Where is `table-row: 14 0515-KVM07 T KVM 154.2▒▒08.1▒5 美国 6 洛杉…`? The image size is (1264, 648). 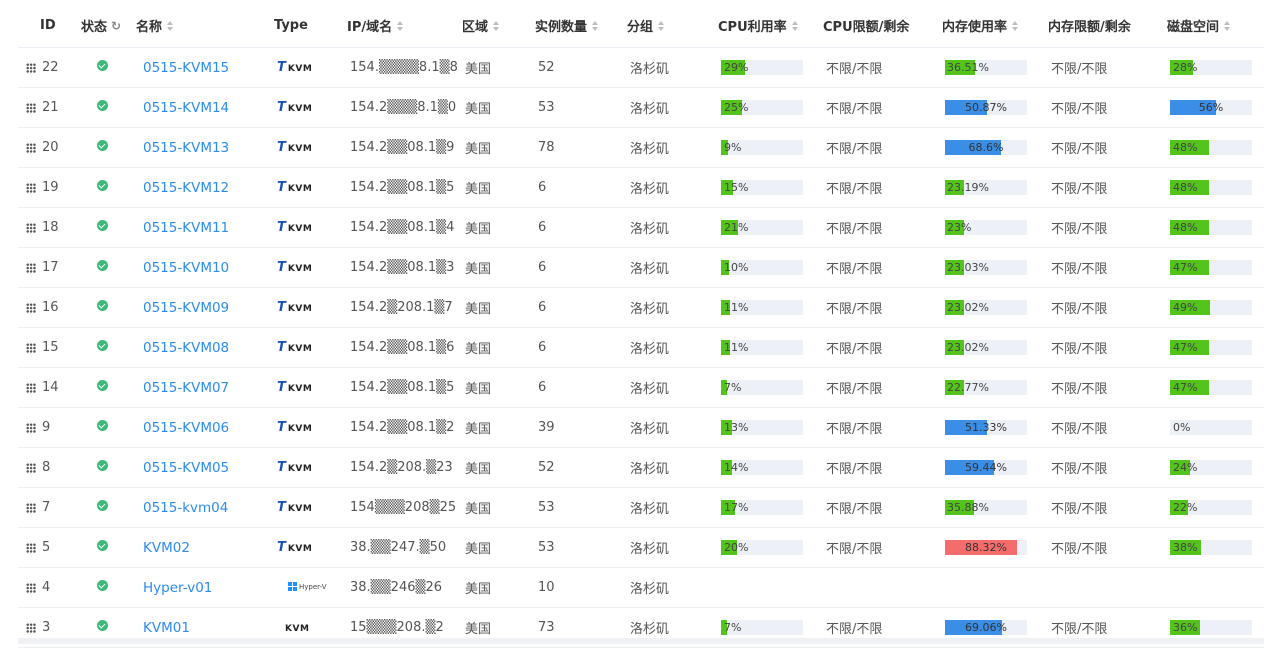
table-row: 14 0515-KVM07 T KVM 154.2▒▒08.1▒5 美国 6 洛杉… is located at coordinates (641, 387).